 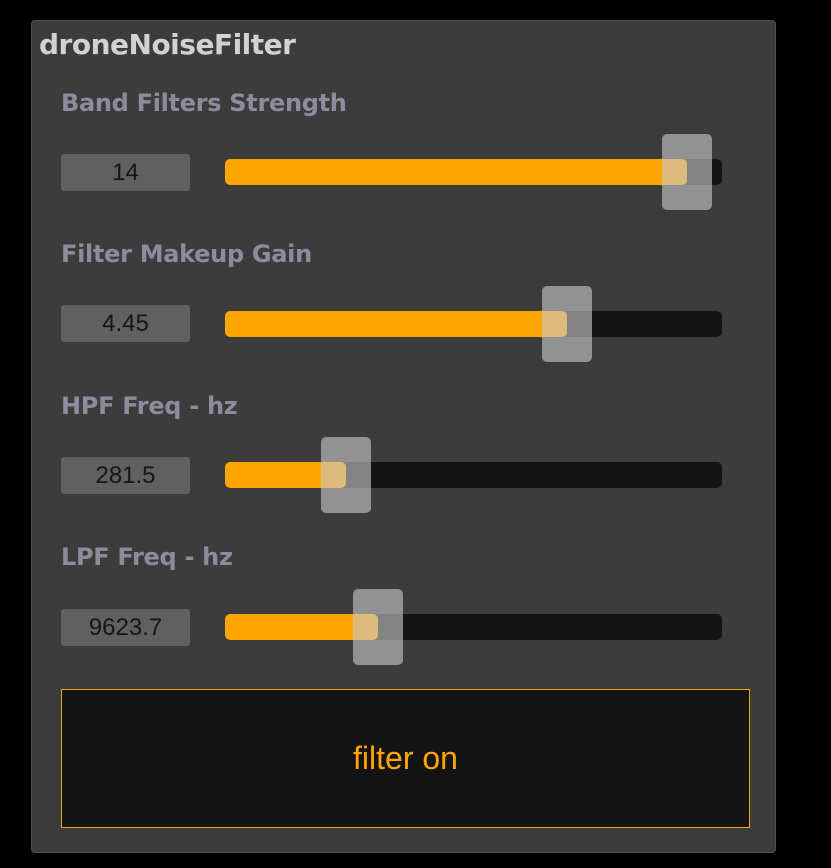 What do you see at coordinates (125, 323) in the screenshot?
I see `filter-makeup-gain-value: 4.45` at bounding box center [125, 323].